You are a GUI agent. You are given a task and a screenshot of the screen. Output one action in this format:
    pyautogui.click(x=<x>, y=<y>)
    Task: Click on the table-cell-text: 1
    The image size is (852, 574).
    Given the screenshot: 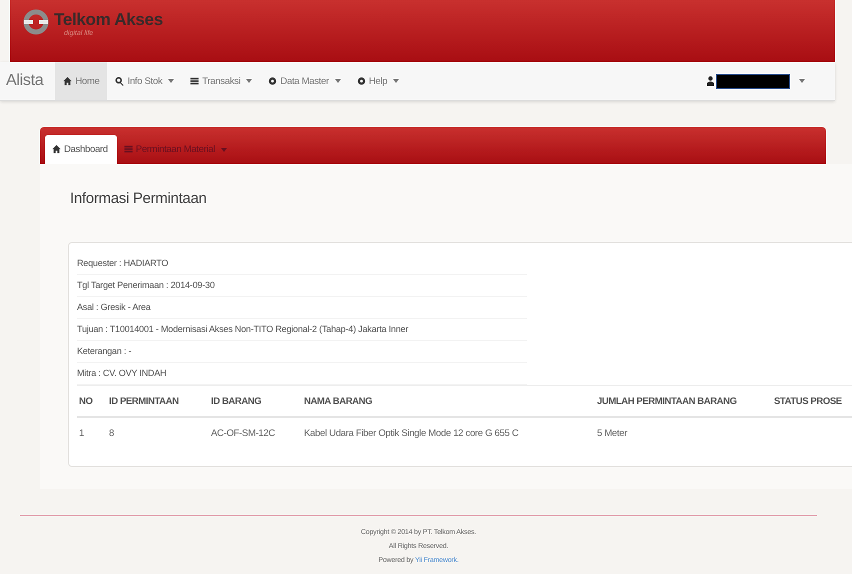 What is the action you would take?
    pyautogui.click(x=82, y=433)
    